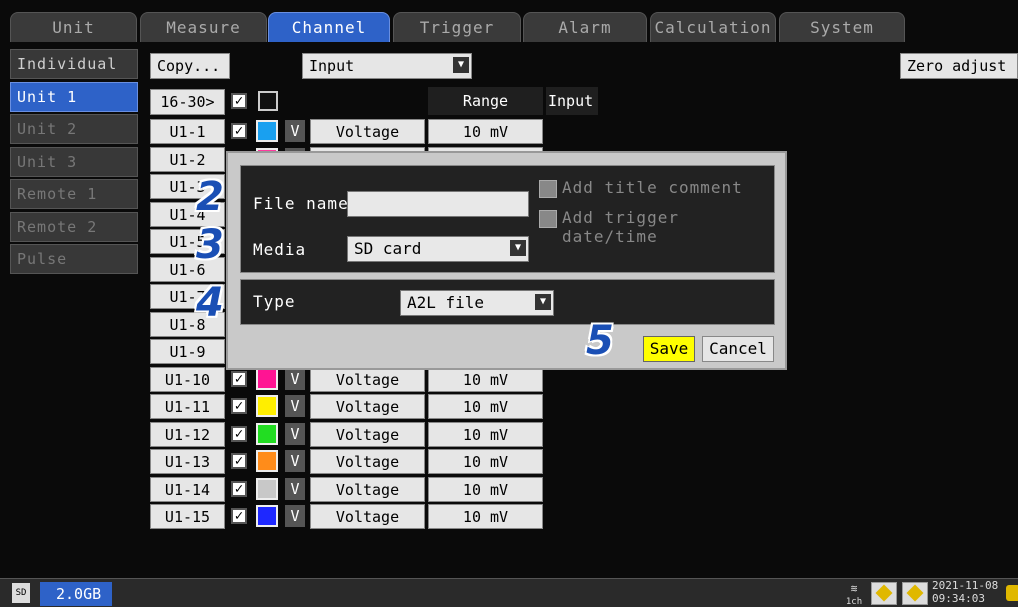 This screenshot has height=607, width=1018. What do you see at coordinates (438, 249) in the screenshot?
I see `media-select: SD card ▼` at bounding box center [438, 249].